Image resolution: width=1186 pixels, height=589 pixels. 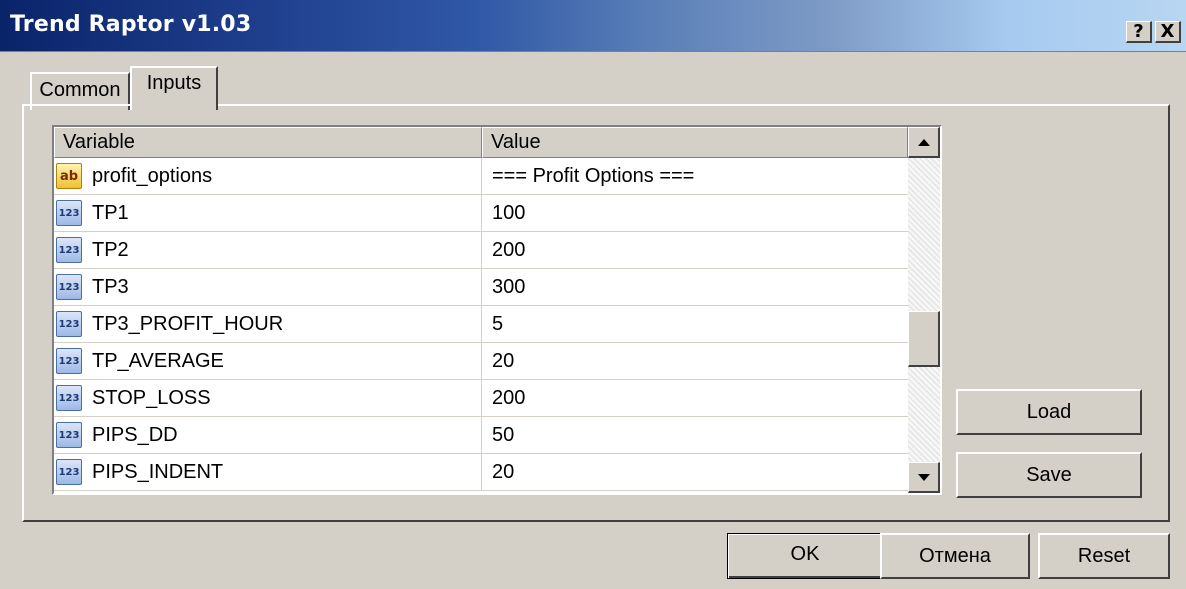 I want to click on value-cell: 100, so click(x=695, y=213).